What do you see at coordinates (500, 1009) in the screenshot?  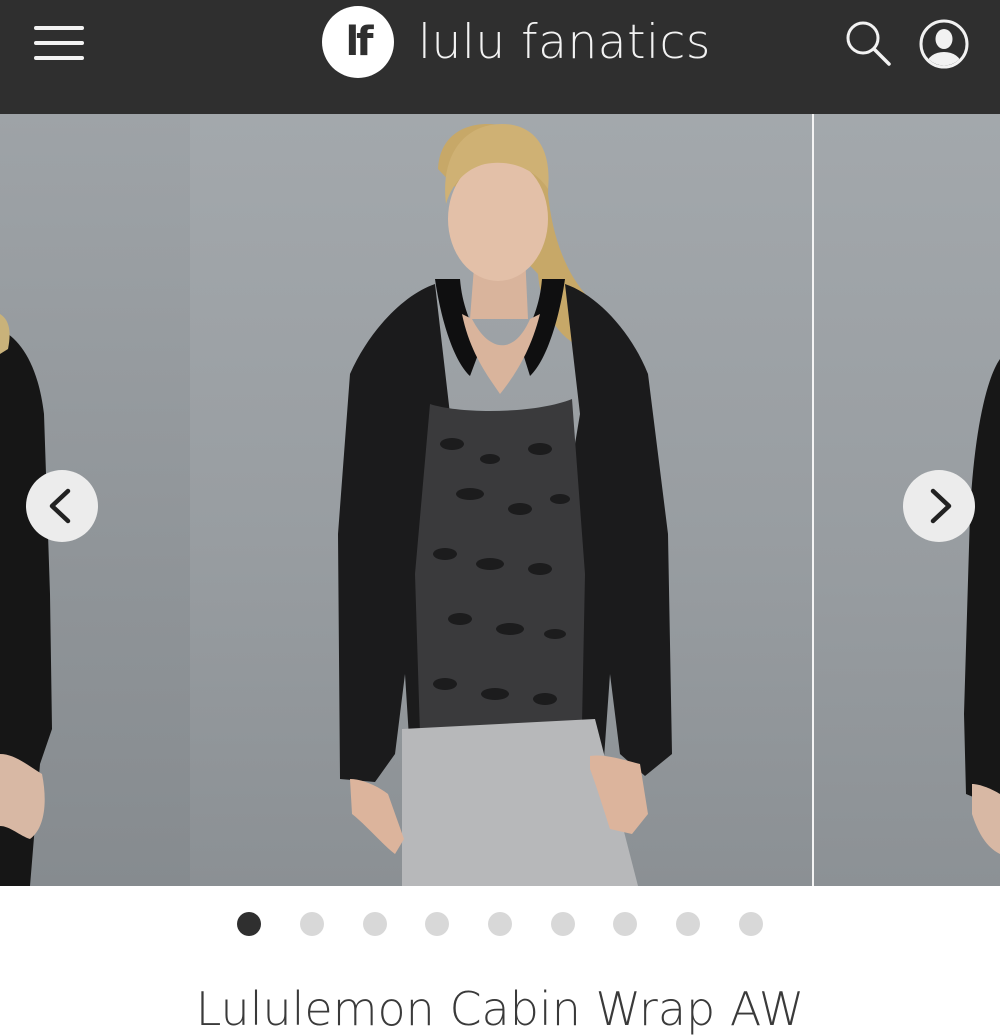 I see `product-title: Lululemon Cabin Wrap AW` at bounding box center [500, 1009].